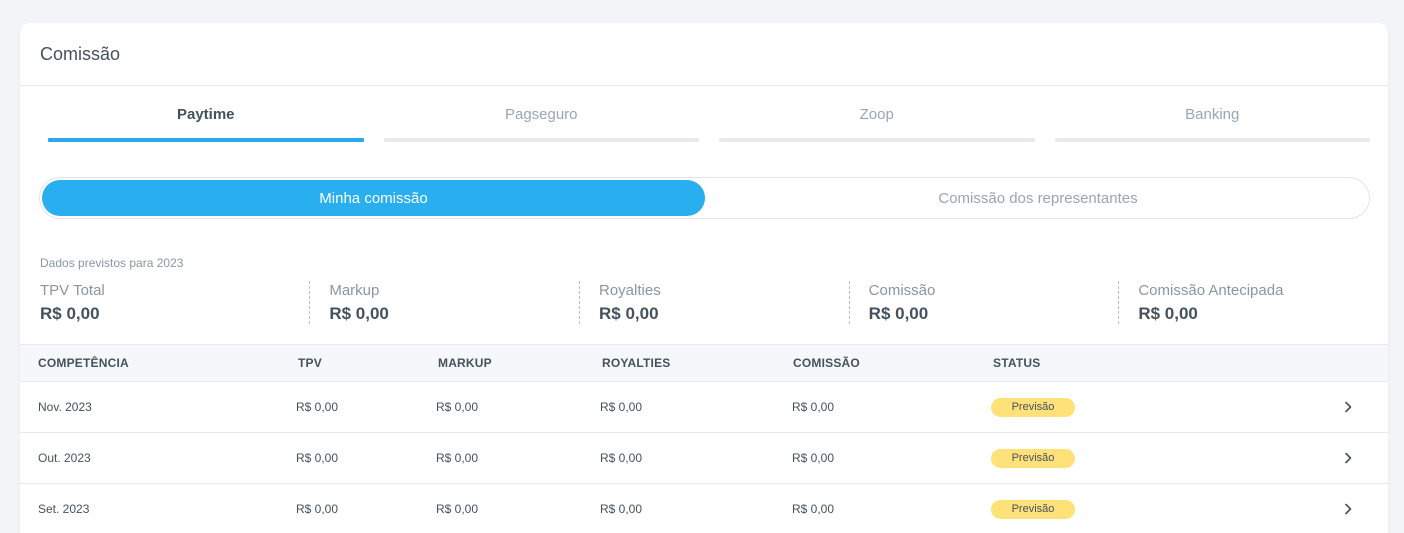 The image size is (1404, 533). I want to click on stat-advance-commission: Comissão Antecipada R$ 0,00, so click(1253, 302).